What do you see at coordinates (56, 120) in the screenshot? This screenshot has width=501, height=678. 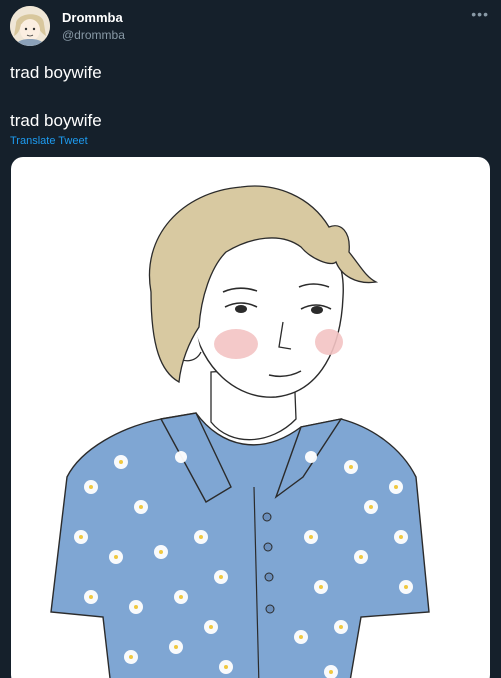 I see `tweet-text-translated: trad boywife` at bounding box center [56, 120].